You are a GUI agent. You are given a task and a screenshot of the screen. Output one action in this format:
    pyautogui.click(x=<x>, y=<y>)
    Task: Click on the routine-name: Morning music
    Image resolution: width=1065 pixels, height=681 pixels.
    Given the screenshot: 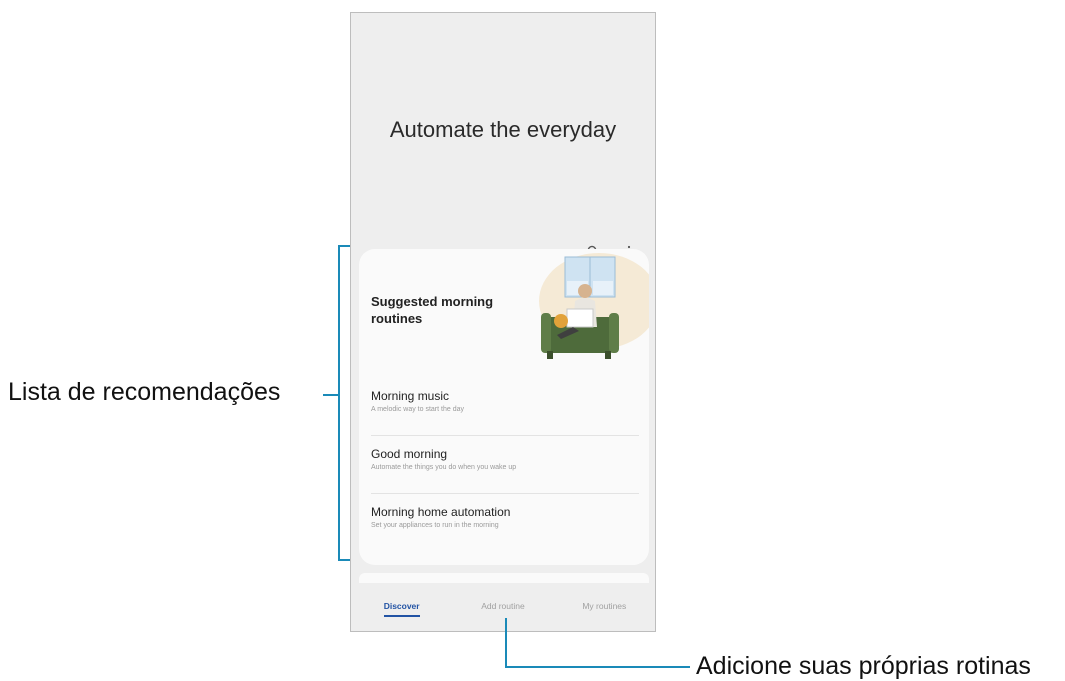 What is the action you would take?
    pyautogui.click(x=410, y=396)
    